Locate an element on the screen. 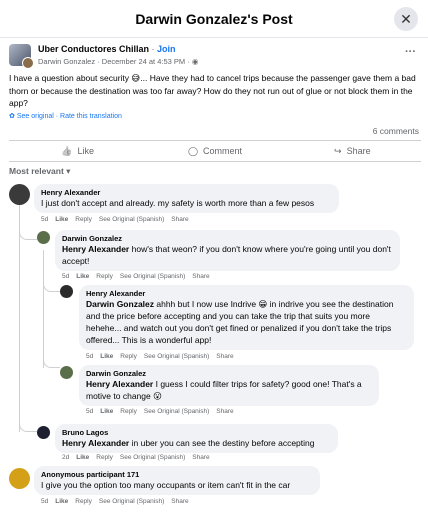  more-options-icon: ··· is located at coordinates (410, 52).